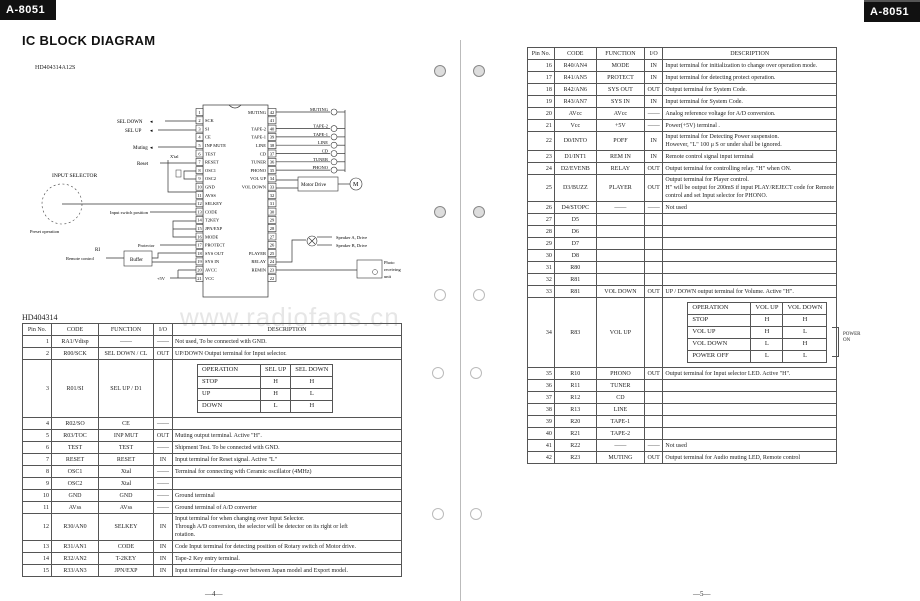 The image size is (920, 601). I want to click on ic-pin-right: 40 TAPE-2, so click(264, 128).